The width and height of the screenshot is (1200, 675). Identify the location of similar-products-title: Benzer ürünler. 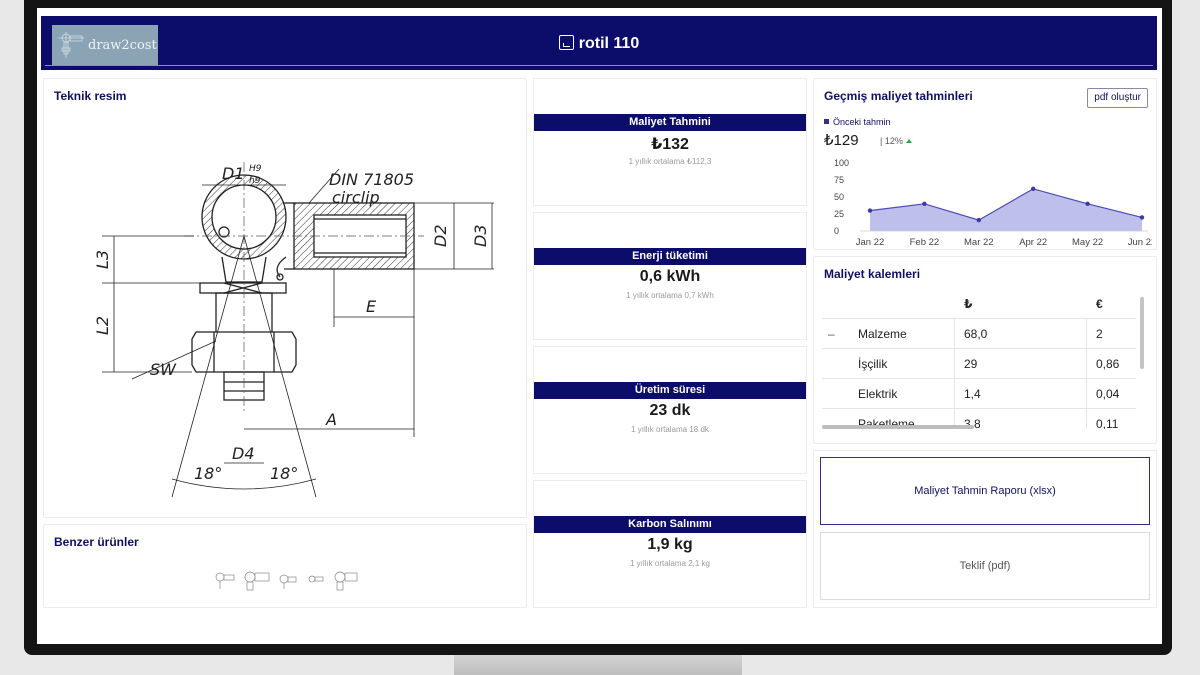
(96, 542).